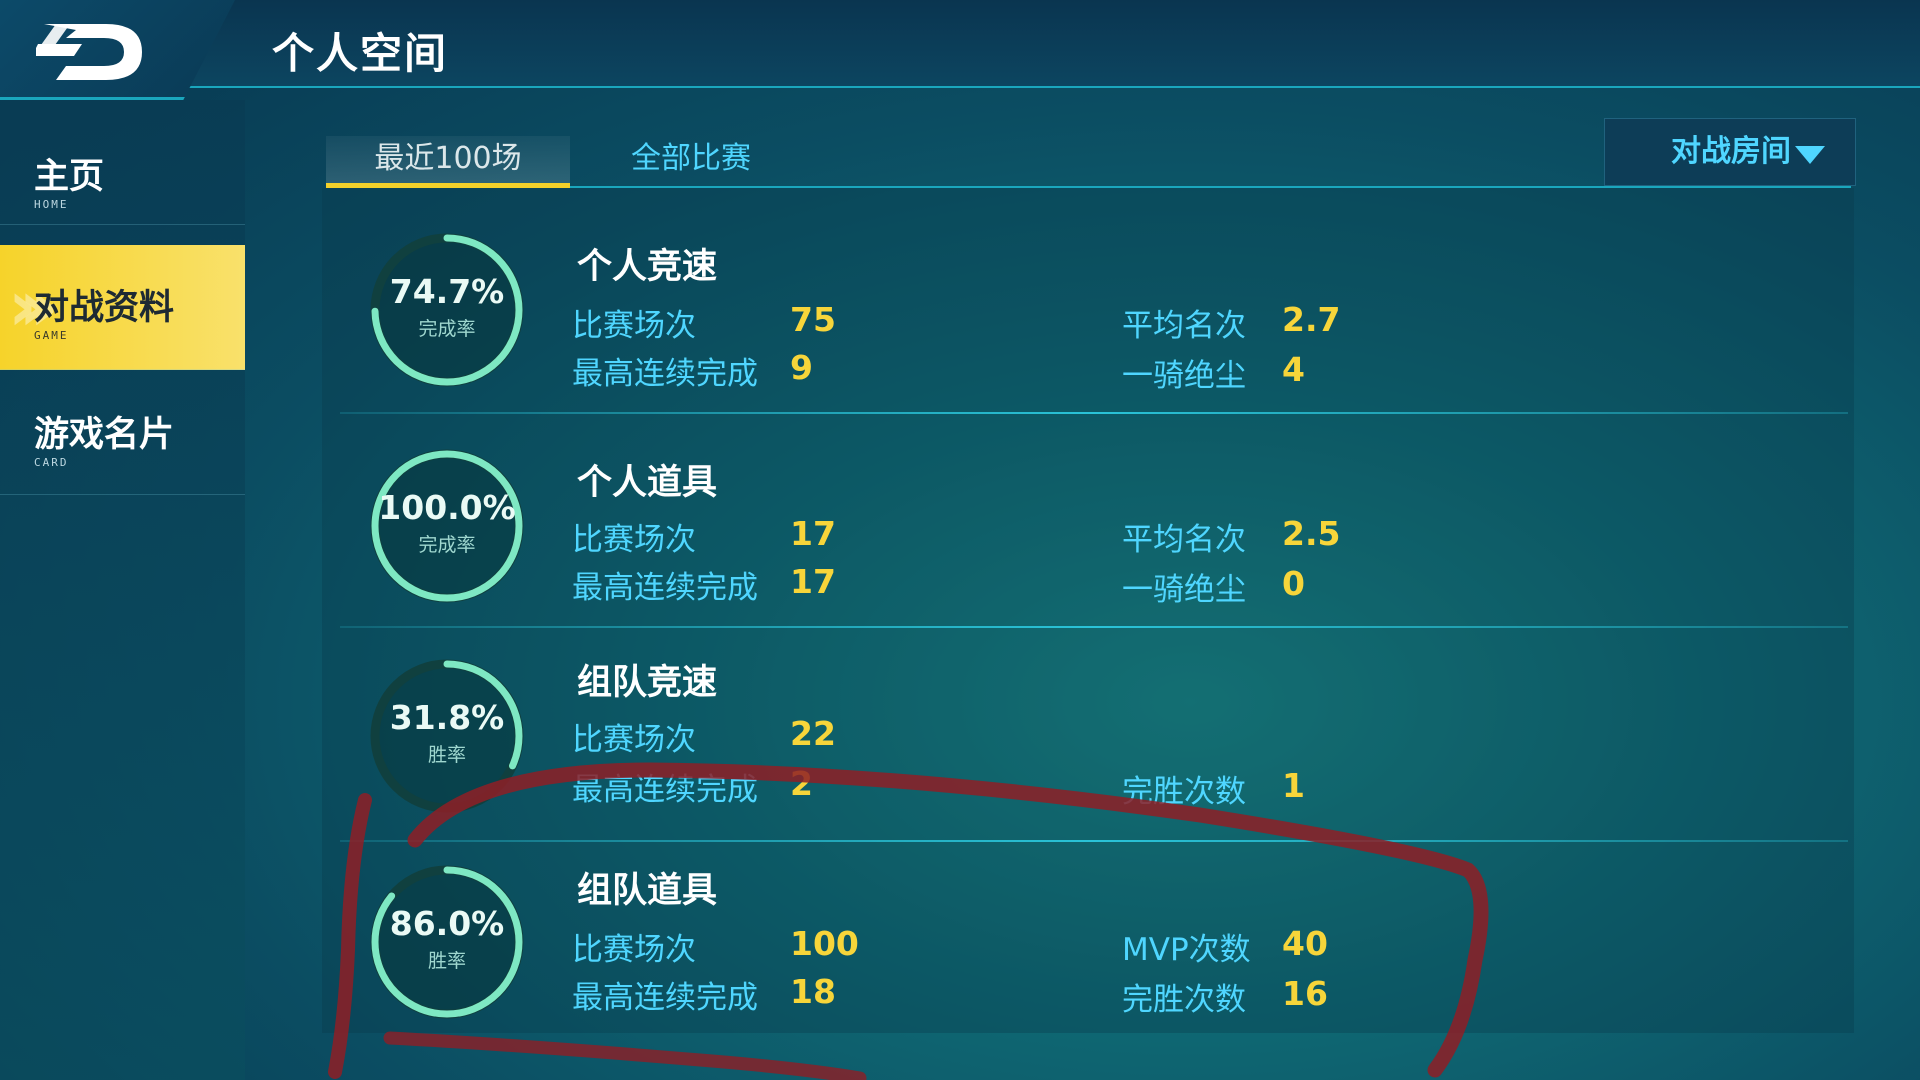 The width and height of the screenshot is (1920, 1080). What do you see at coordinates (122, 162) in the screenshot?
I see `sidebar-item-home: 主页 HOME` at bounding box center [122, 162].